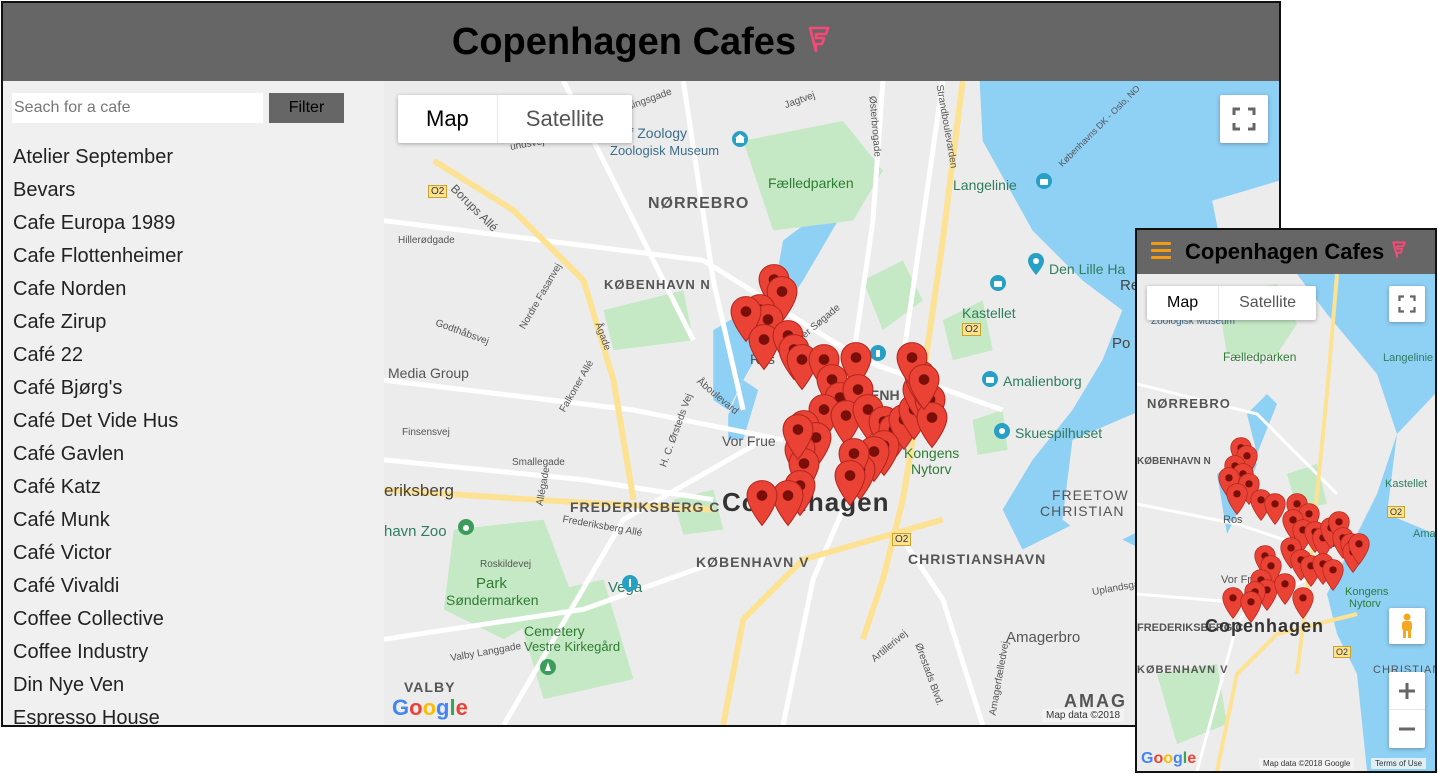  I want to click on map-label-zoologisk: Zoologisk Museum, so click(665, 150).